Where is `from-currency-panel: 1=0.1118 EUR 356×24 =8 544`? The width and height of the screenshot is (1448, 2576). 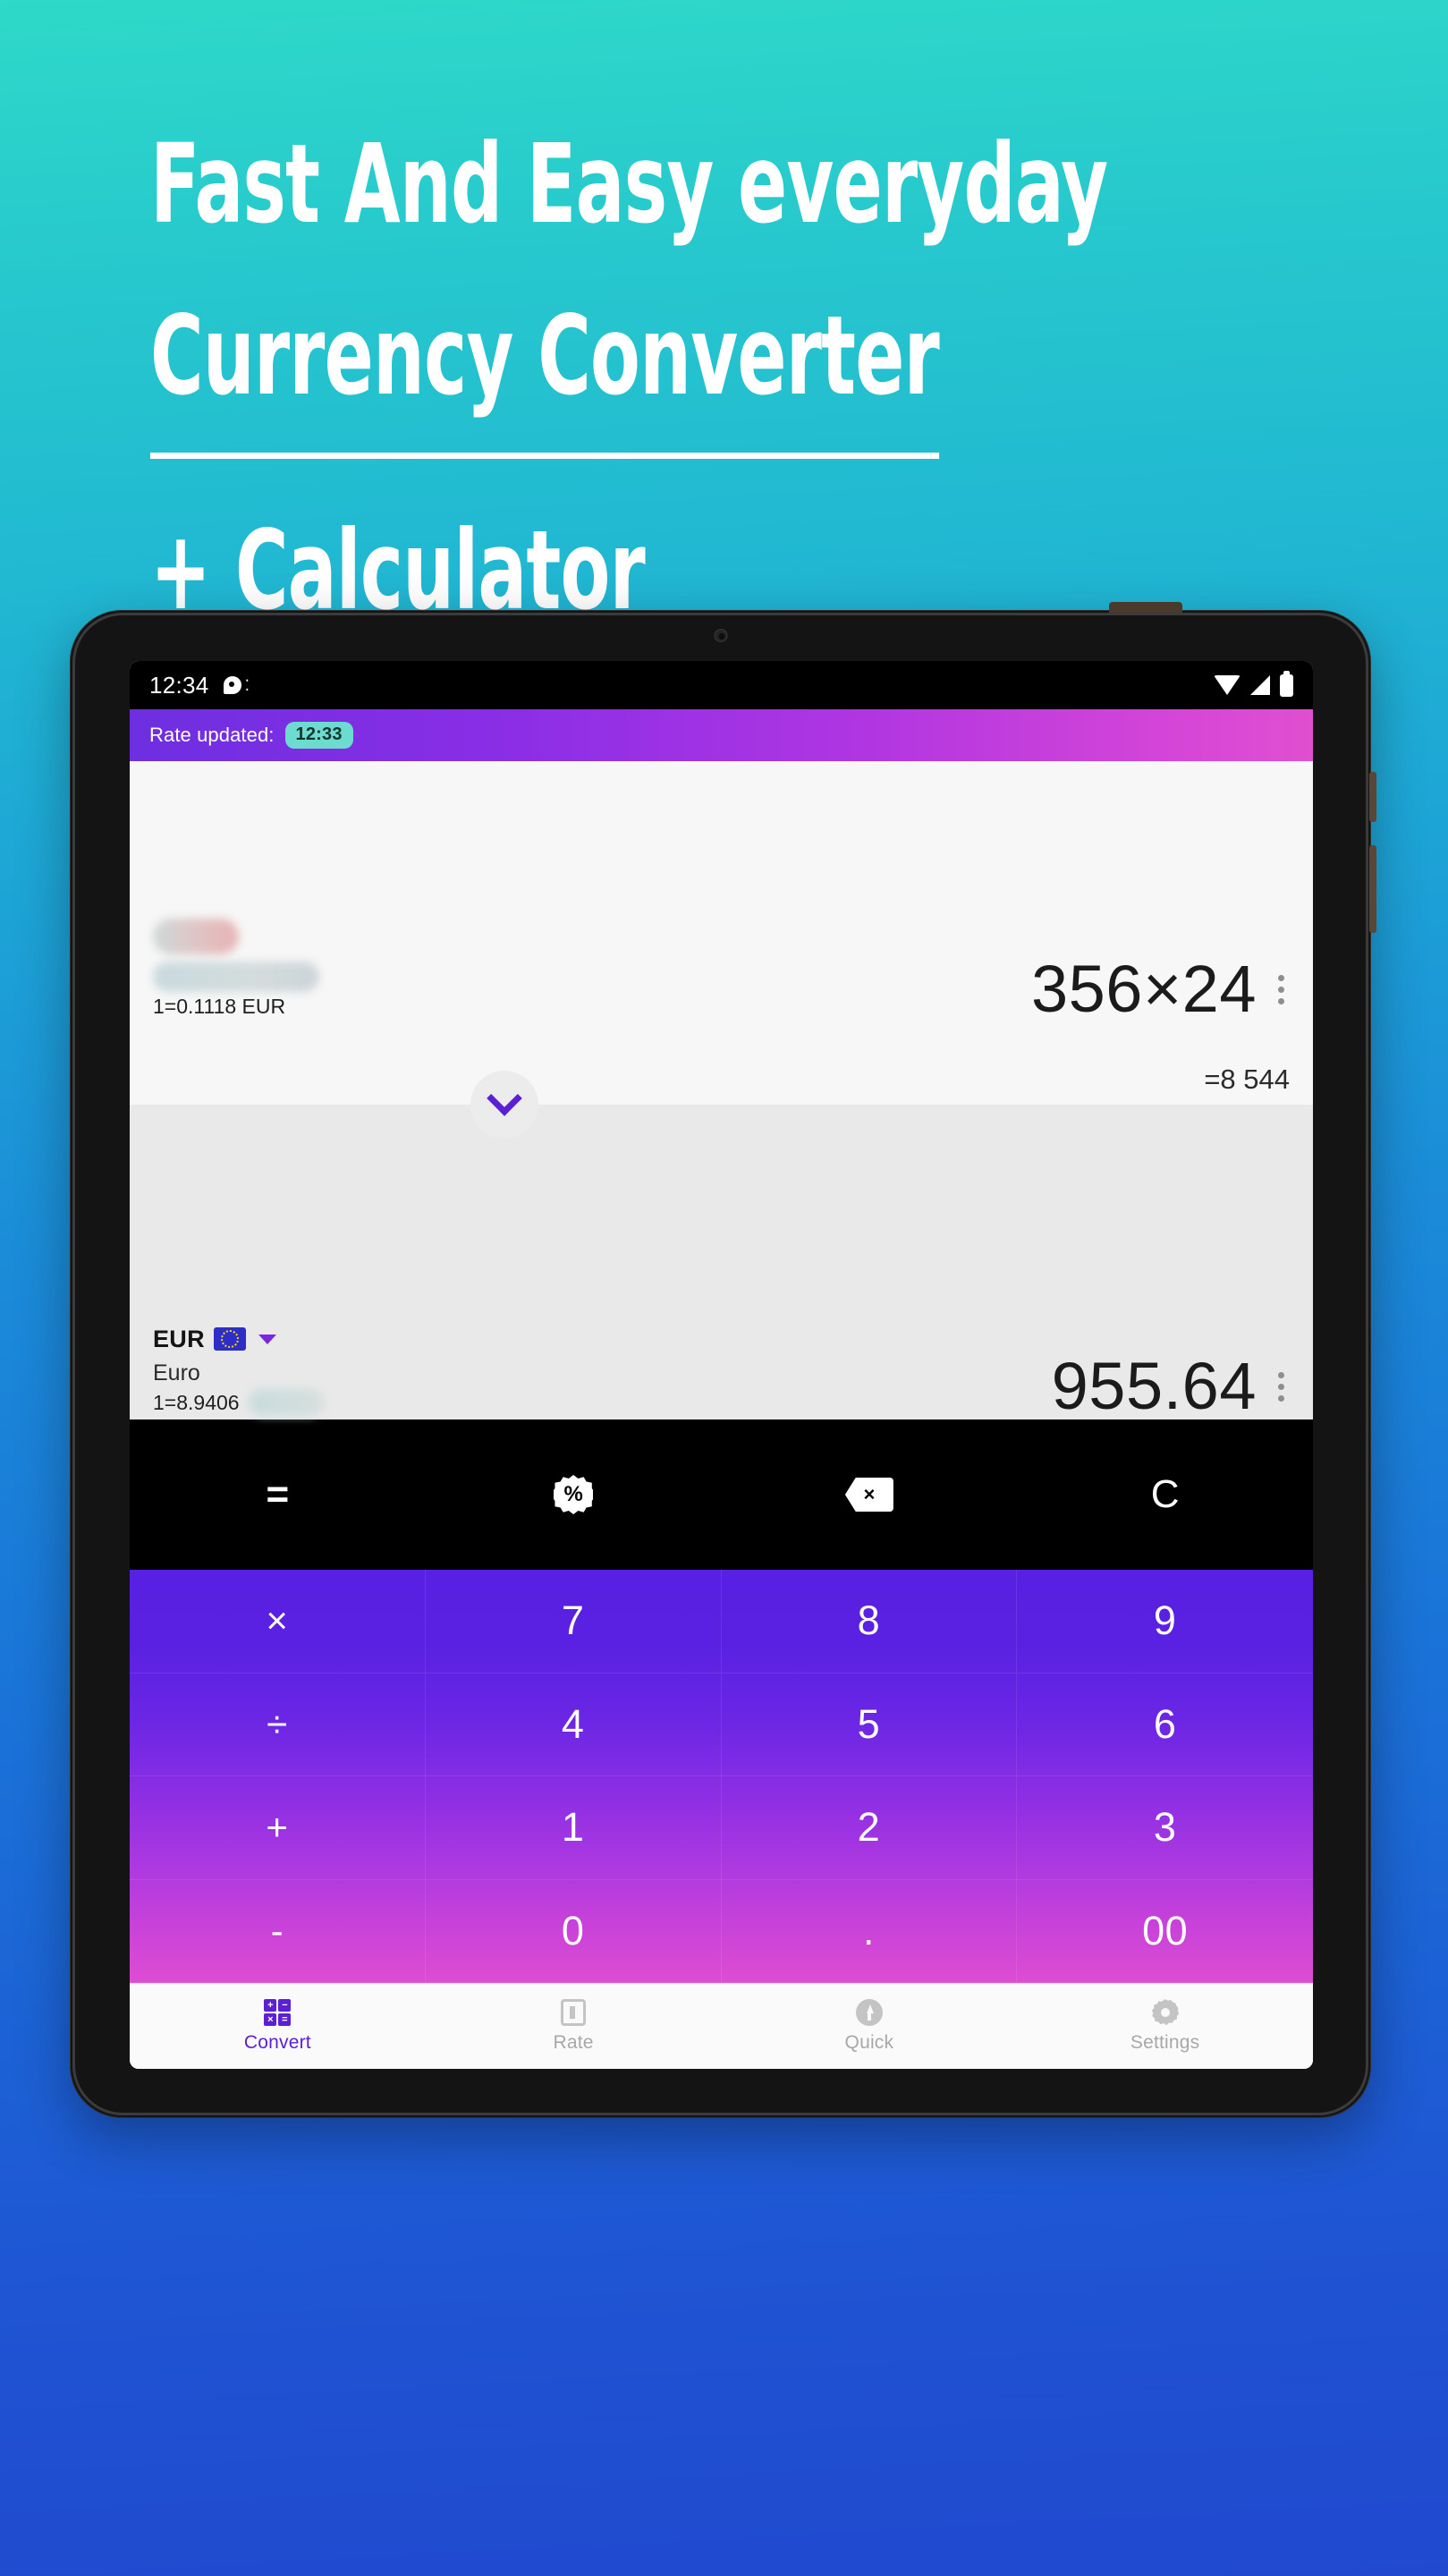
from-currency-panel: 1=0.1118 EUR 356×24 =8 544 is located at coordinates (721, 933).